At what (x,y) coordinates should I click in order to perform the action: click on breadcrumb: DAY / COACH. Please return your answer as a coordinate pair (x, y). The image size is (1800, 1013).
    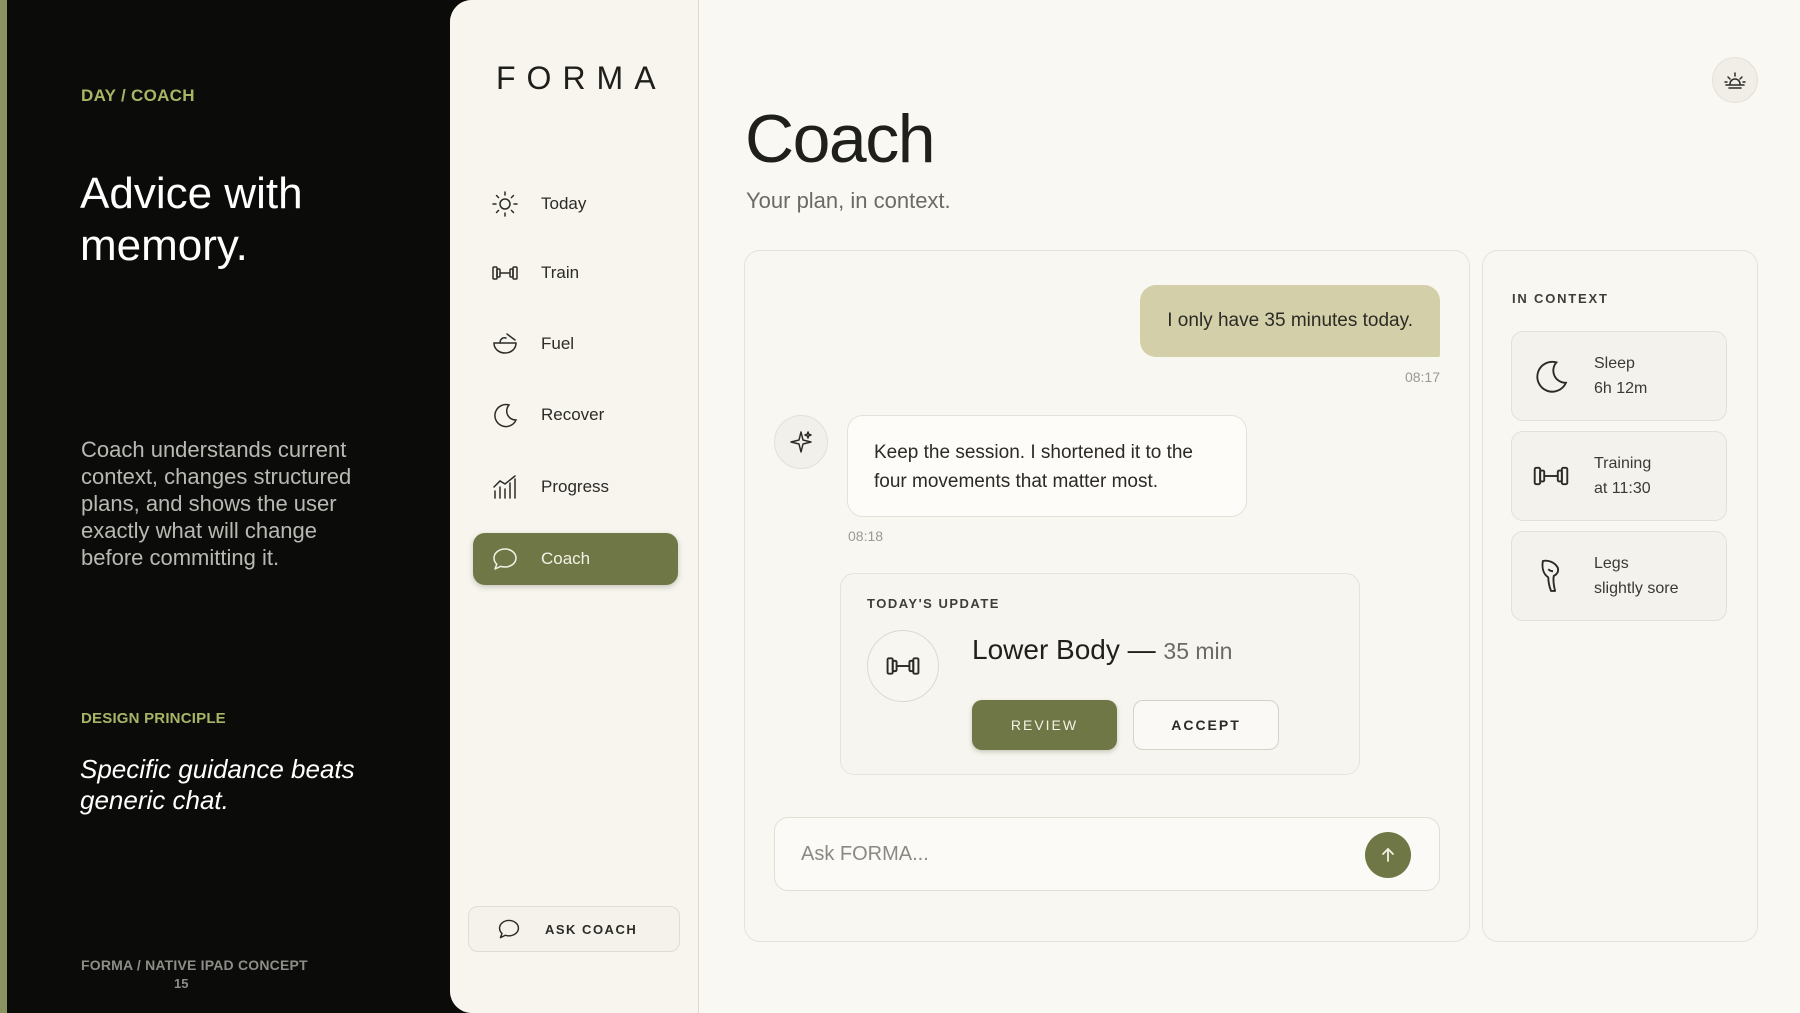
    Looking at the image, I should click on (138, 95).